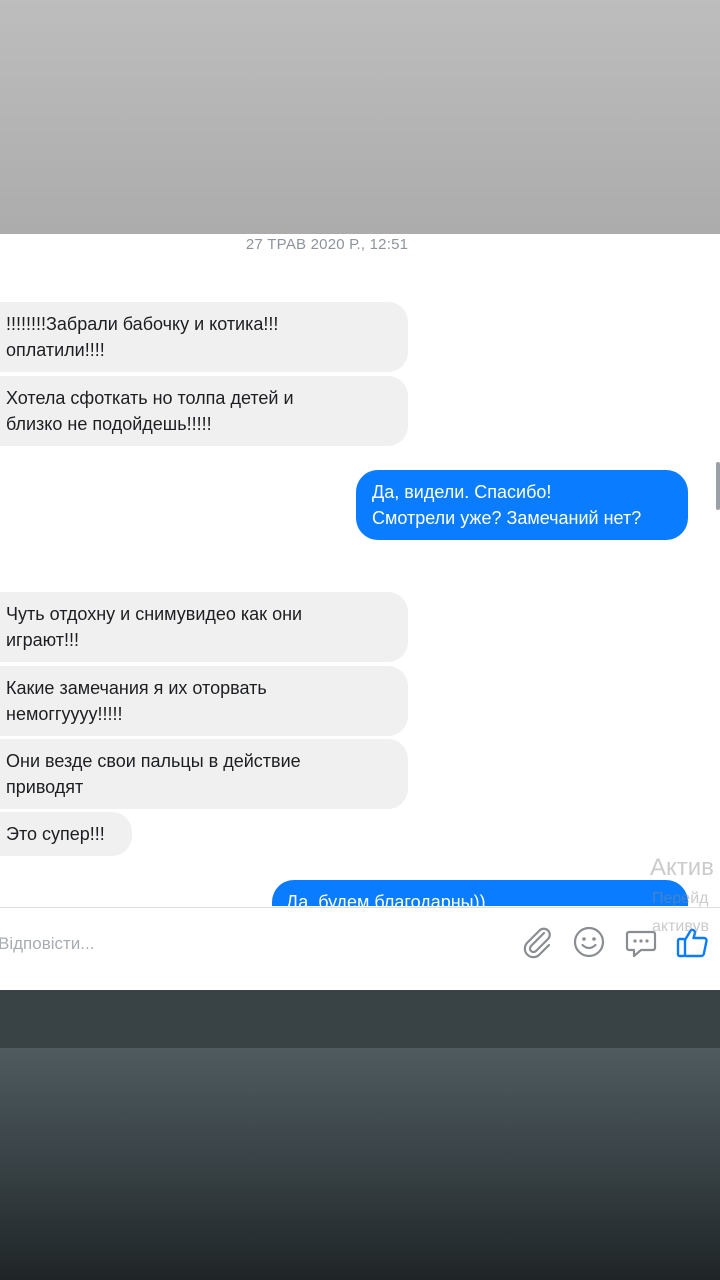  Describe the element at coordinates (589, 942) in the screenshot. I see `emoji-icon` at that location.